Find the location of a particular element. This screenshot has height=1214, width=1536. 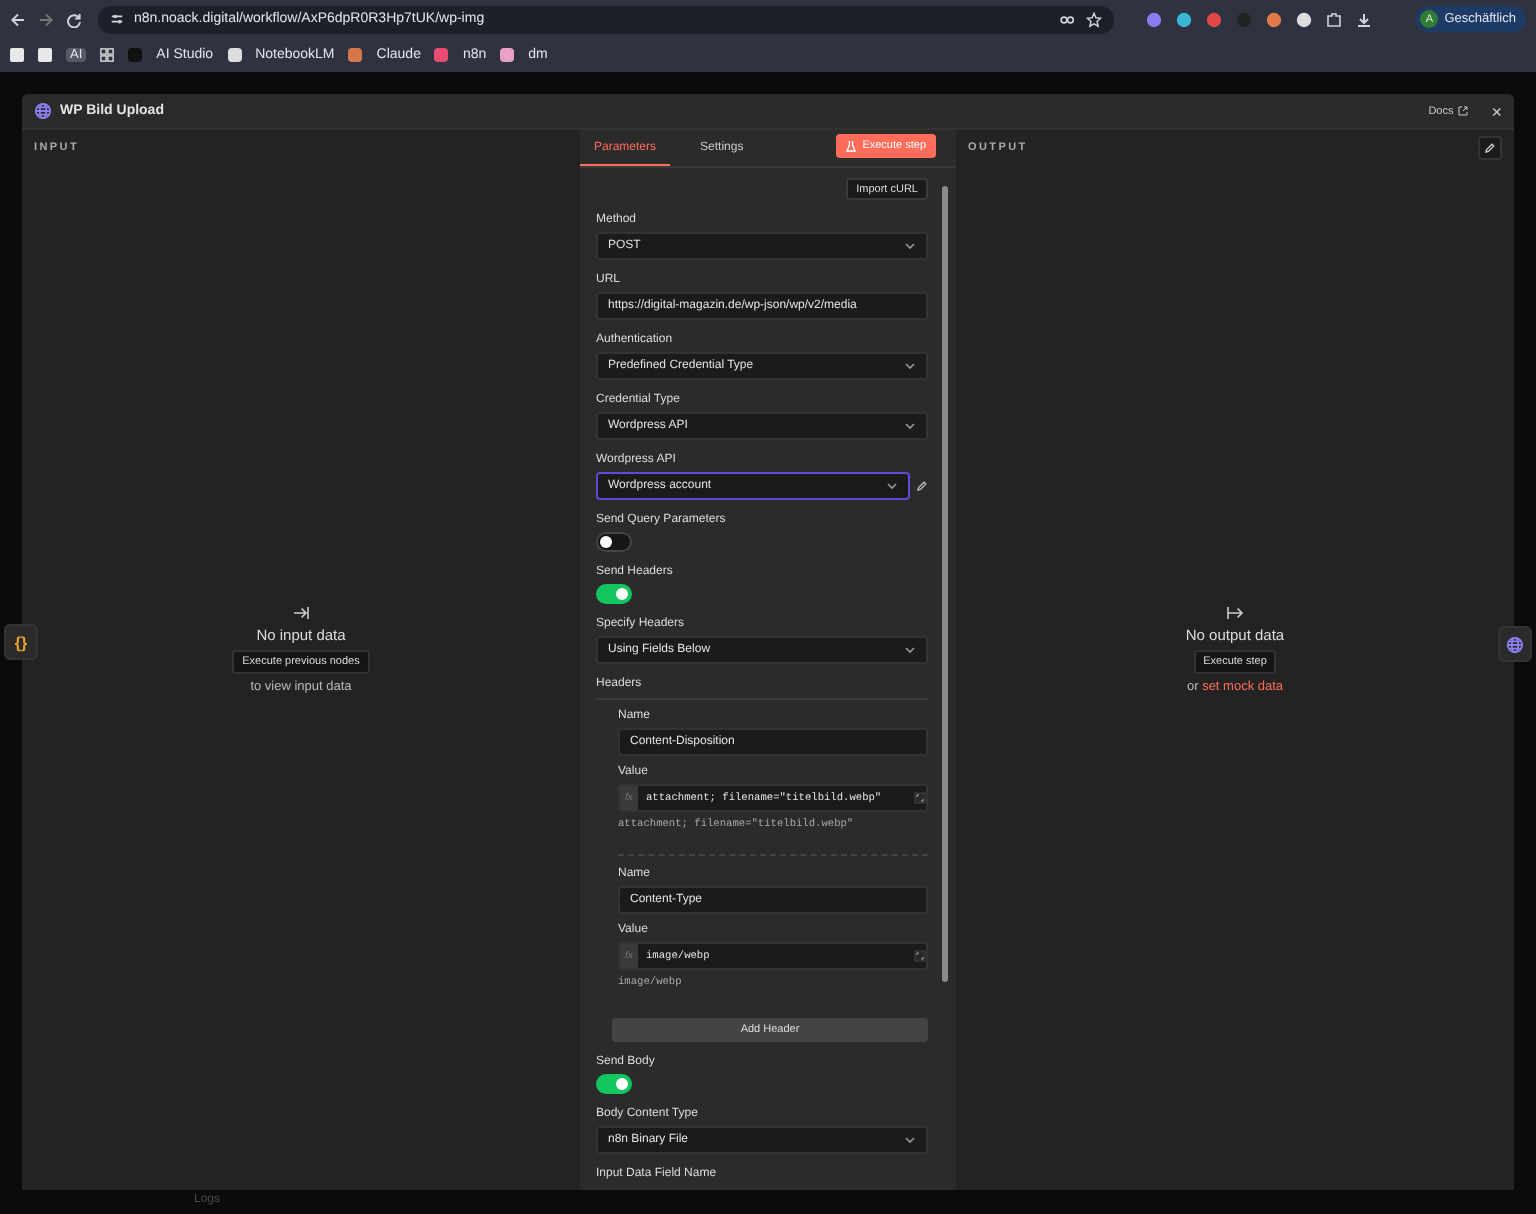

scrollbar-thumb is located at coordinates (945, 584).